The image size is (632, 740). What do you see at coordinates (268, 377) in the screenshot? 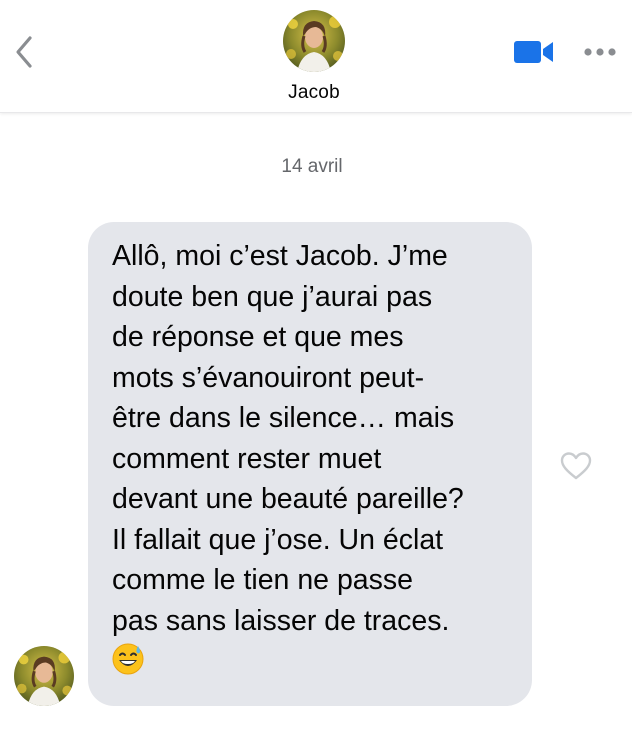
I see `message-line: mots s’évanouiront peut-` at bounding box center [268, 377].